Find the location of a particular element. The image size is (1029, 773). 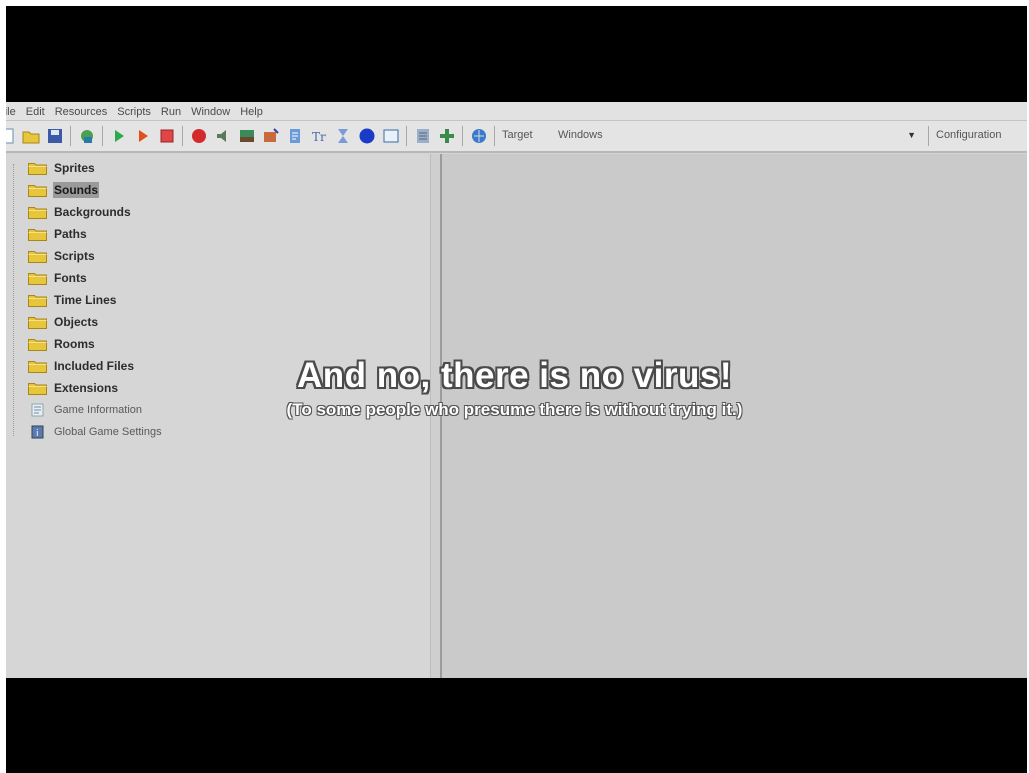

tree-item: Objects is located at coordinates (63, 322).